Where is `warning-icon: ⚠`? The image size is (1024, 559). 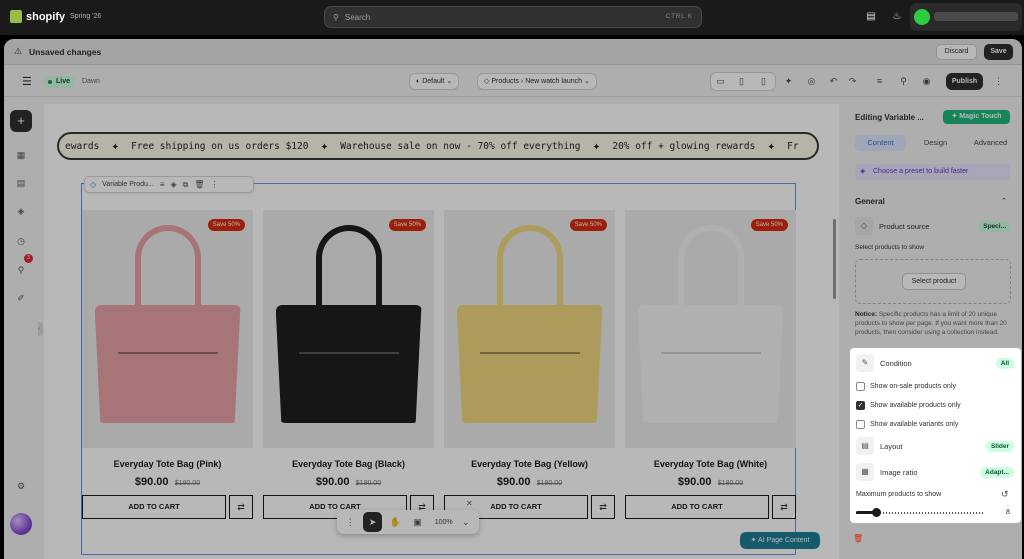
warning-icon: ⚠ is located at coordinates (18, 51).